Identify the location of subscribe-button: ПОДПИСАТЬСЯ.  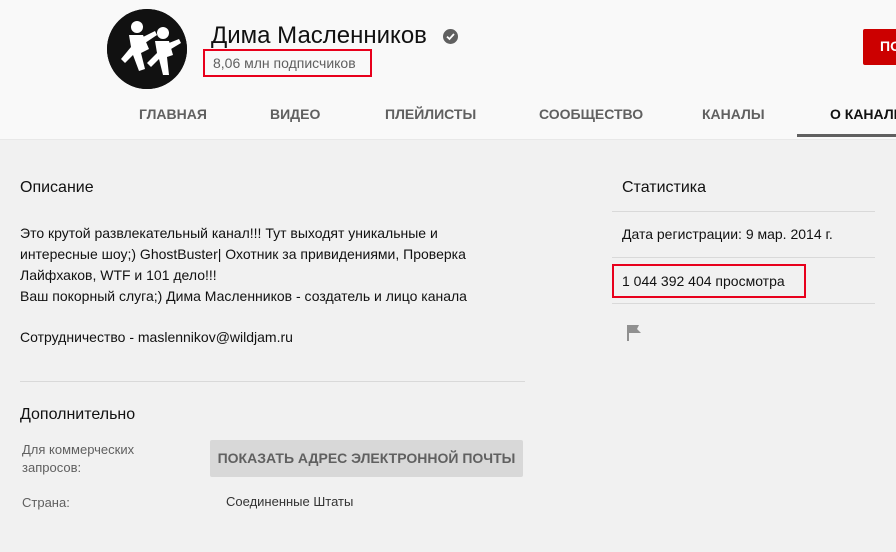
(879, 47).